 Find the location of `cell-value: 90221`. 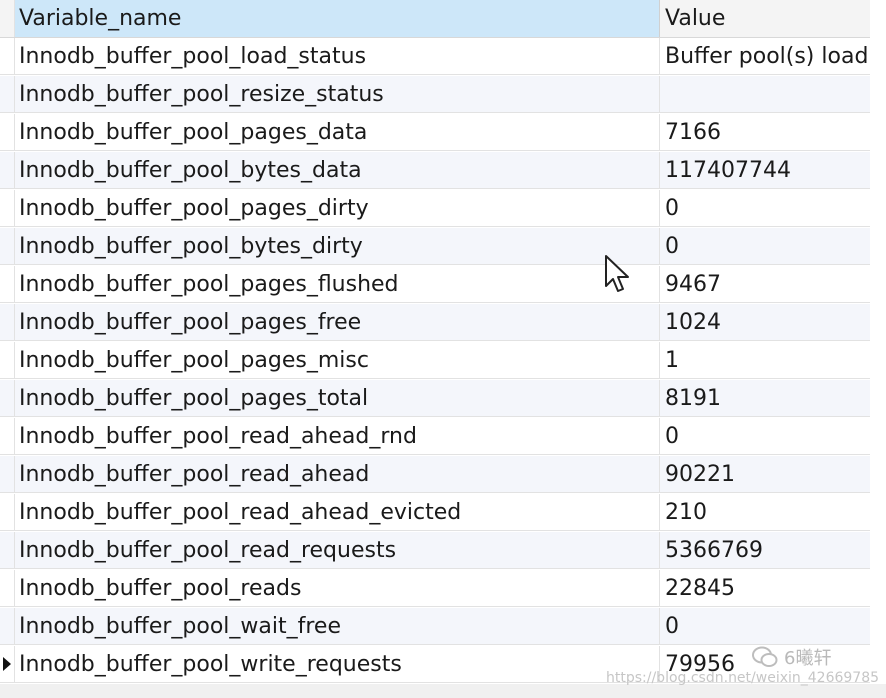

cell-value: 90221 is located at coordinates (765, 474).